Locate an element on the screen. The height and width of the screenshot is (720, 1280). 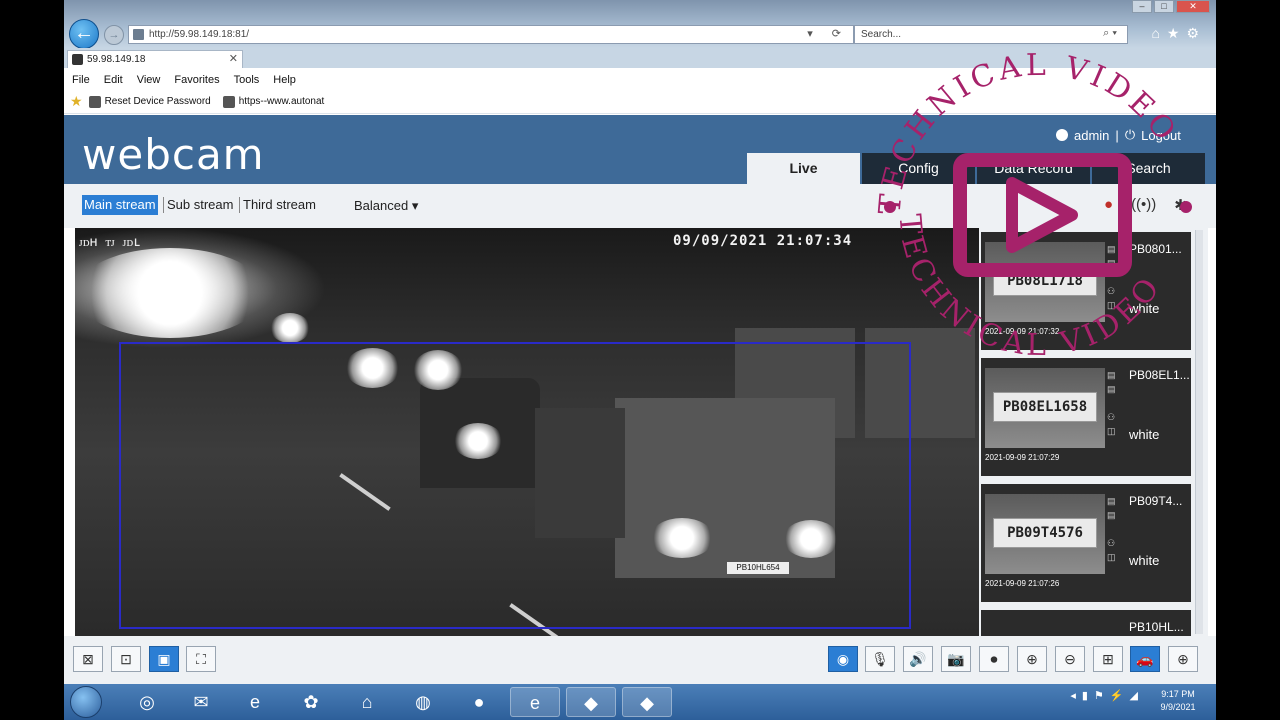
globe-icon: ◍ is located at coordinates (423, 702).